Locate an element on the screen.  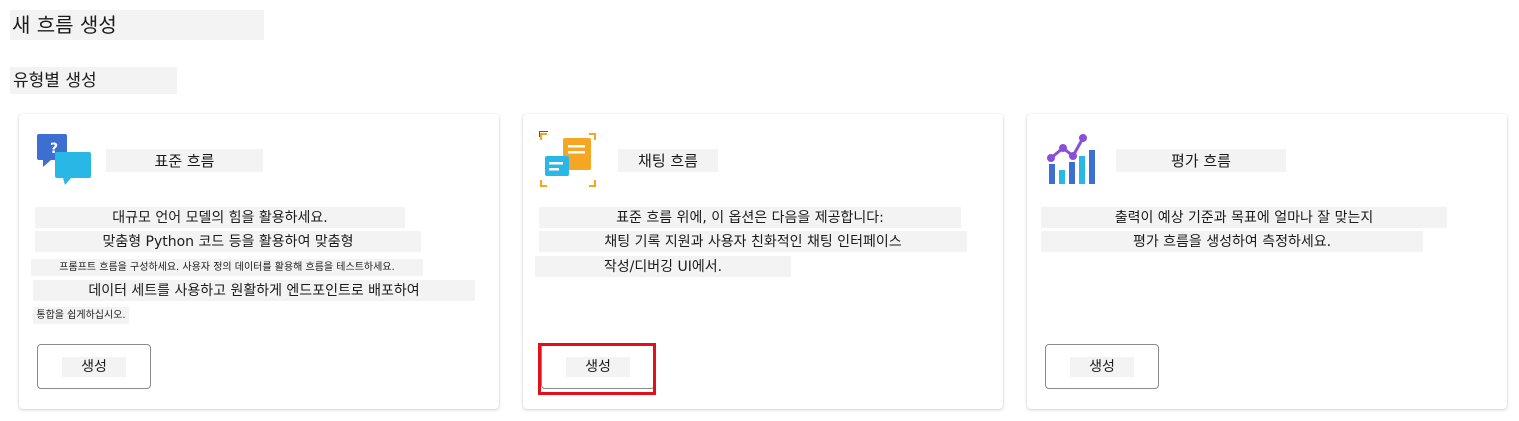
card-description-line: 평가 흐름을 생성하여 측정하세요. is located at coordinates (1232, 241).